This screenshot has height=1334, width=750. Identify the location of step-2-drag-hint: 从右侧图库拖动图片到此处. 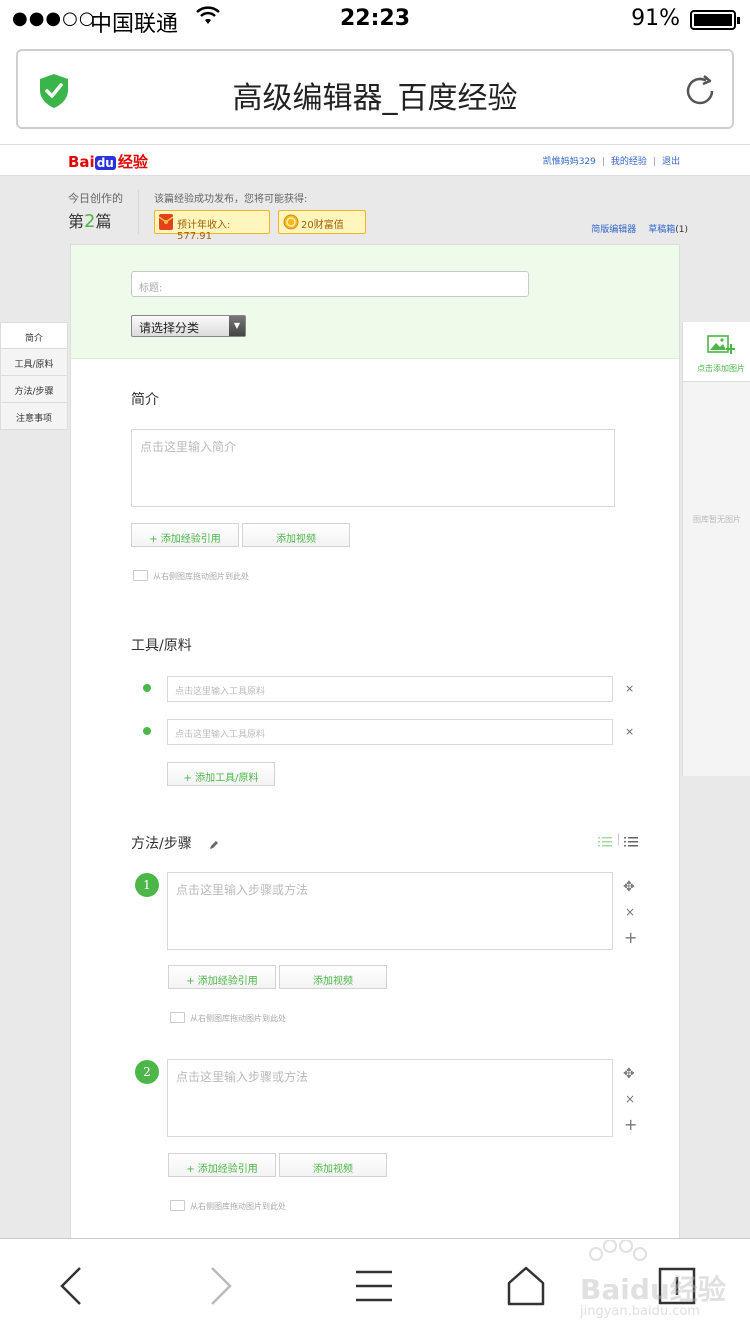
(228, 1206).